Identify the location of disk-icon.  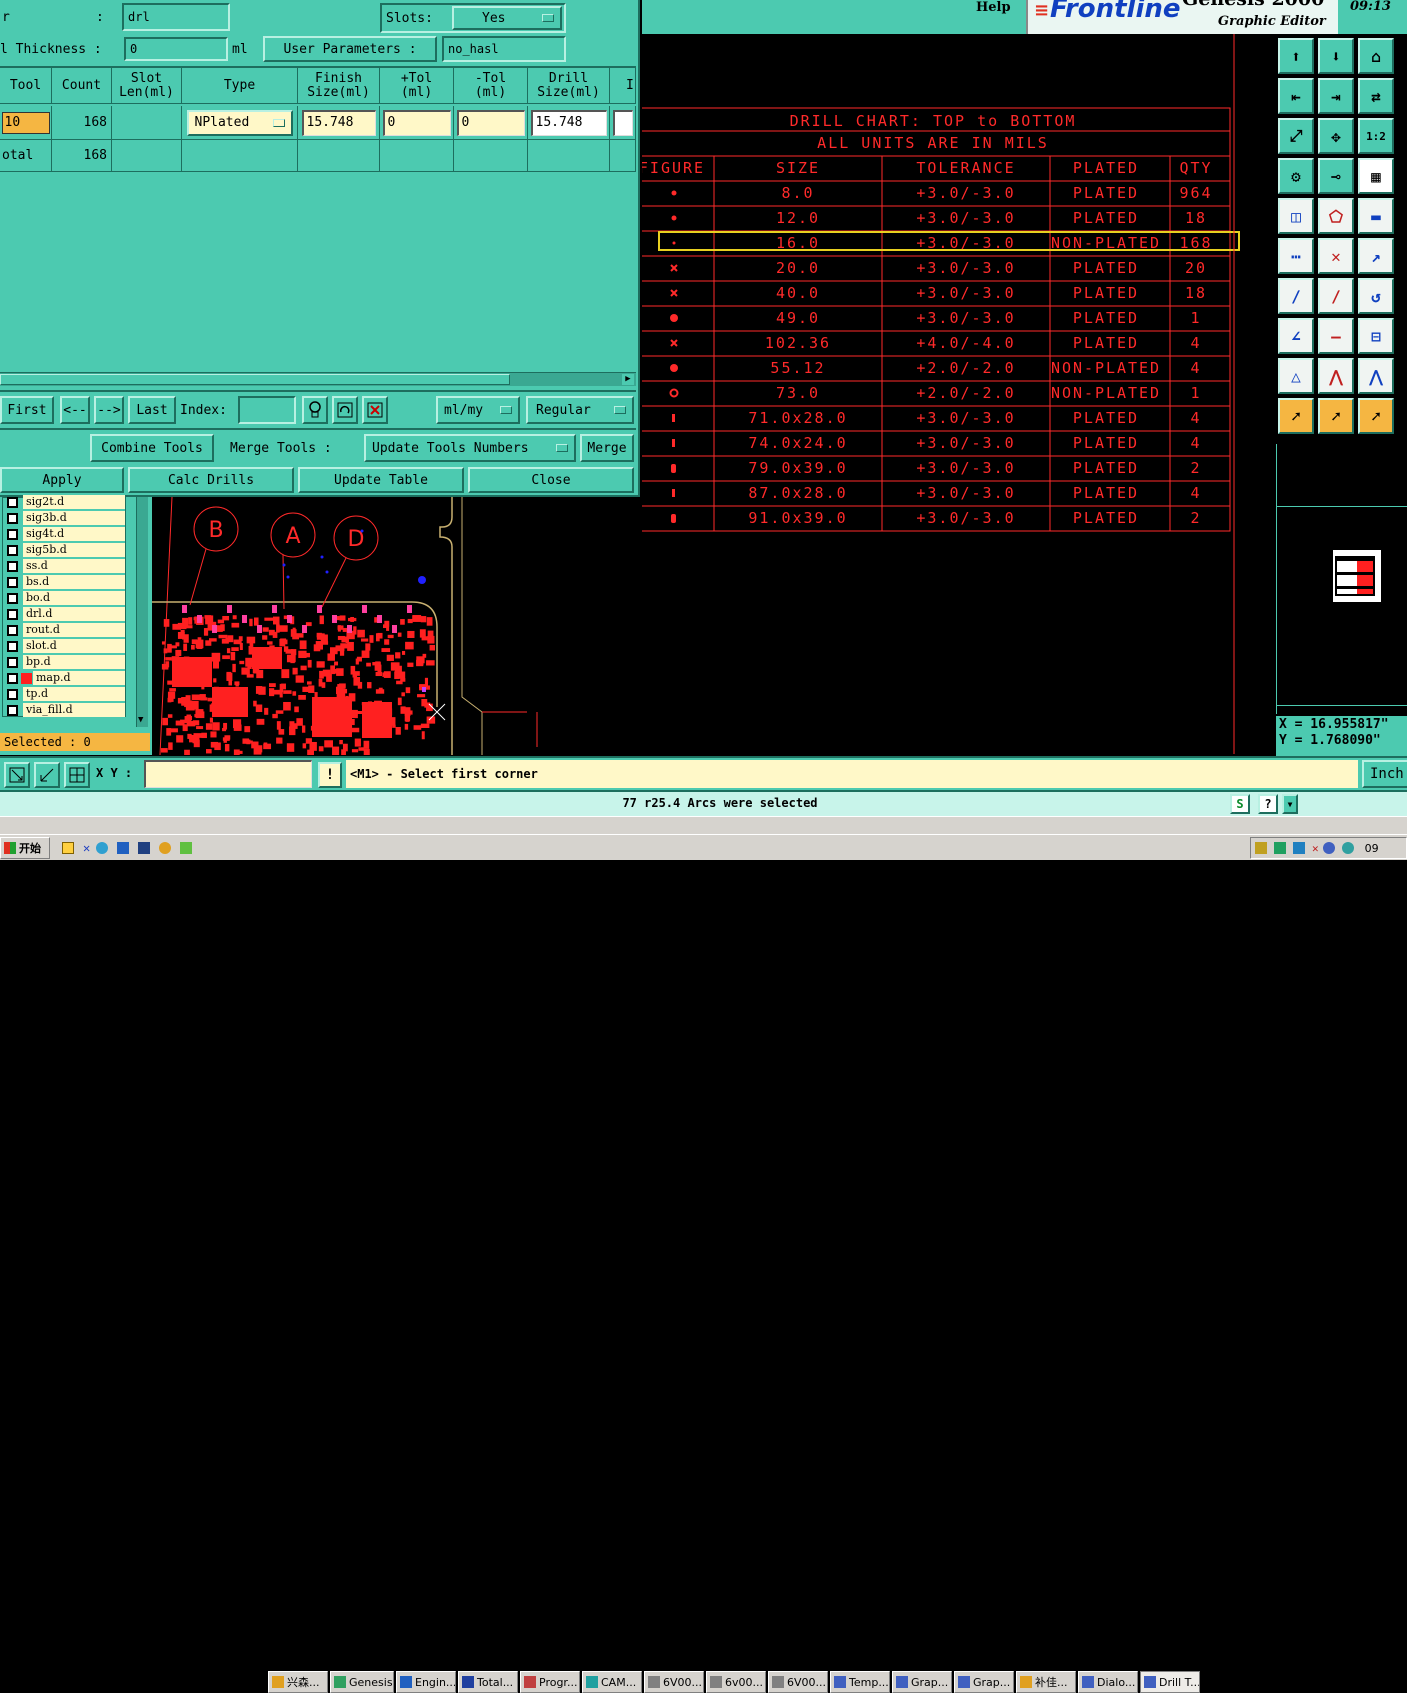
(144, 848).